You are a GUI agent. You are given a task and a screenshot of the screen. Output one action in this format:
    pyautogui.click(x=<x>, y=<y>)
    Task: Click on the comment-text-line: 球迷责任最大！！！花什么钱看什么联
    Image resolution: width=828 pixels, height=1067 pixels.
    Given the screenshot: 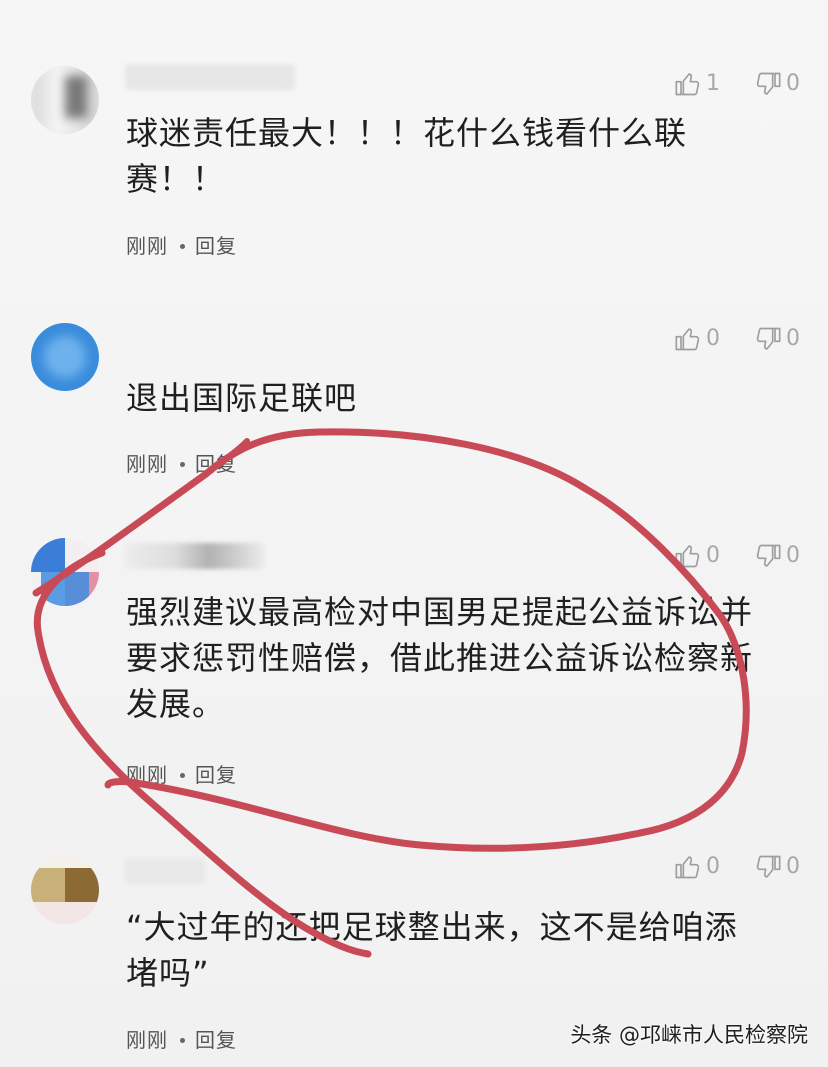 What is the action you would take?
    pyautogui.click(x=407, y=133)
    